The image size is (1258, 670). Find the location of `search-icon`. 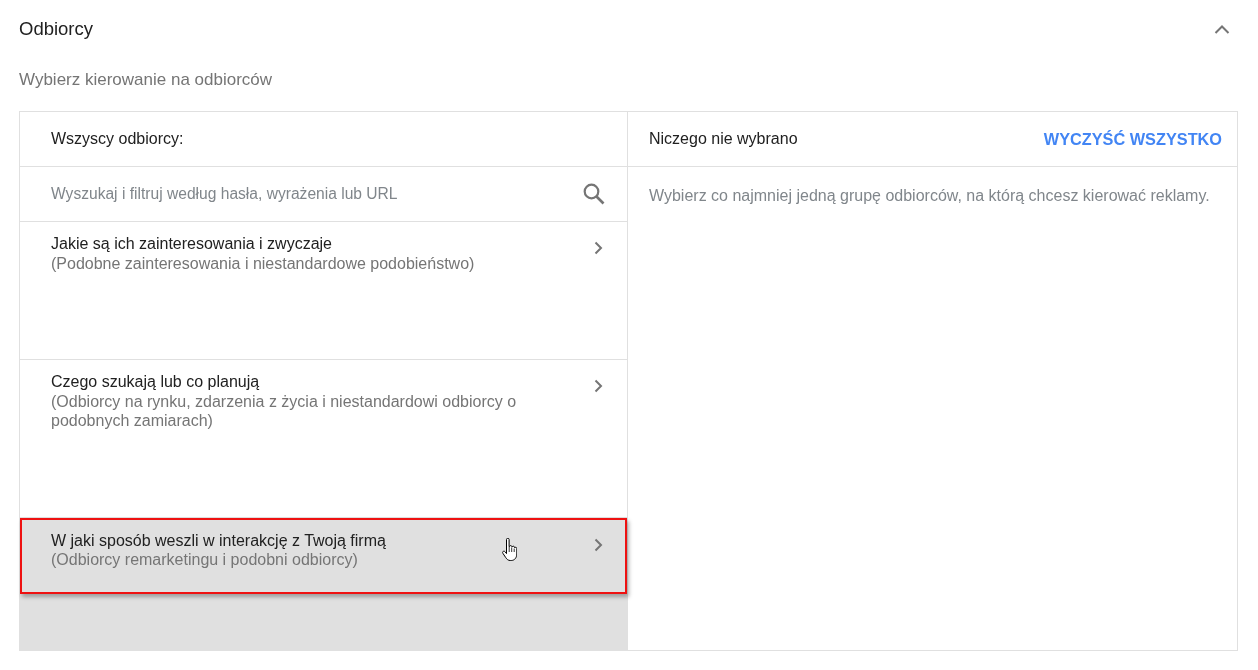

search-icon is located at coordinates (594, 194).